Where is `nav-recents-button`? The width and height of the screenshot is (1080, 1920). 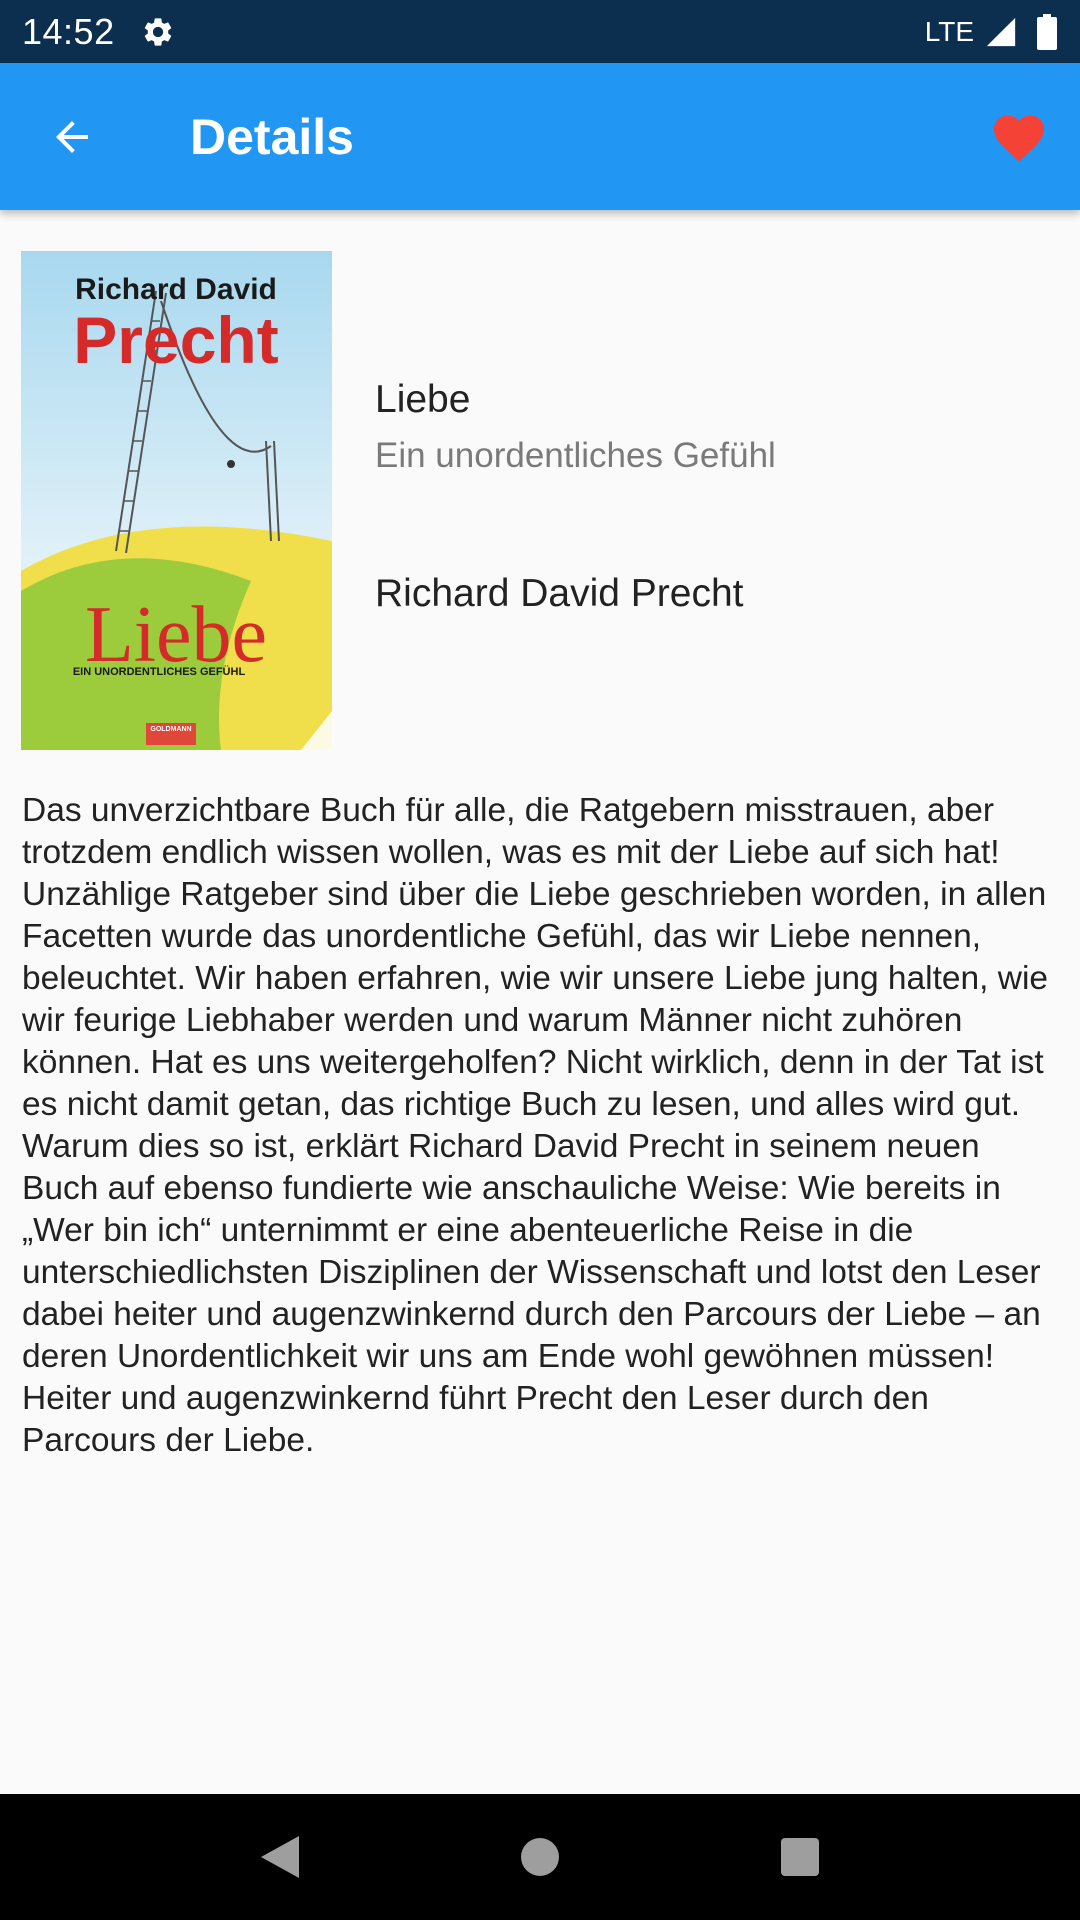
nav-recents-button is located at coordinates (800, 1857).